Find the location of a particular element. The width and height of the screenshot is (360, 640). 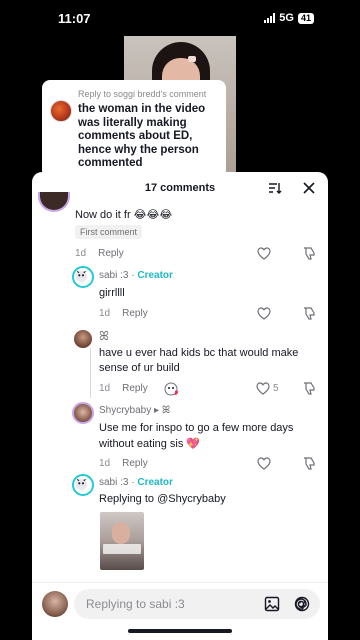

comment-input: Replying to sabi :3 is located at coordinates (197, 604).